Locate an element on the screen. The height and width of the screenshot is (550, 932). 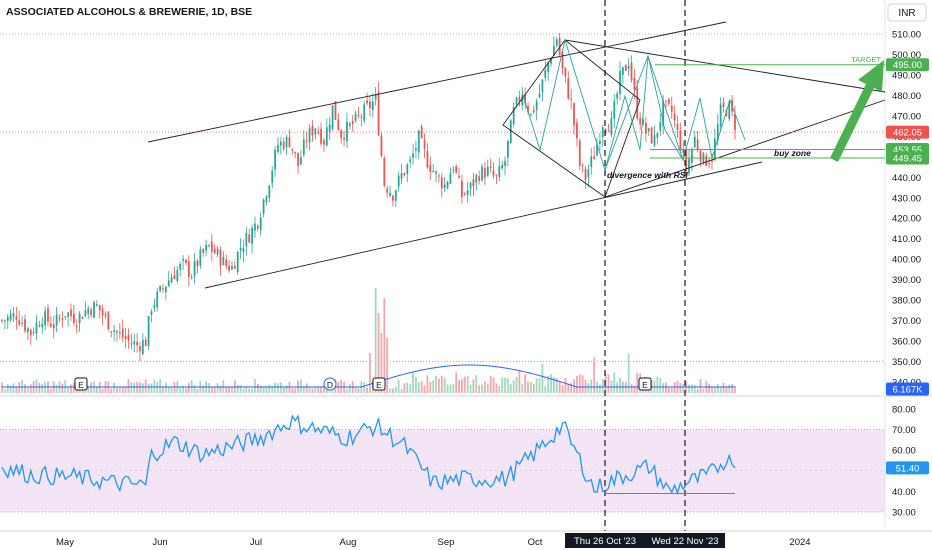
divergence-label: divergence with RSI is located at coordinates (647, 175).